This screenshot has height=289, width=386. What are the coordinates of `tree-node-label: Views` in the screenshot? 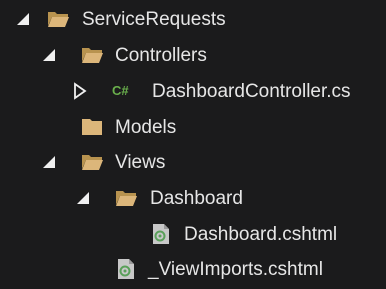 It's located at (140, 162).